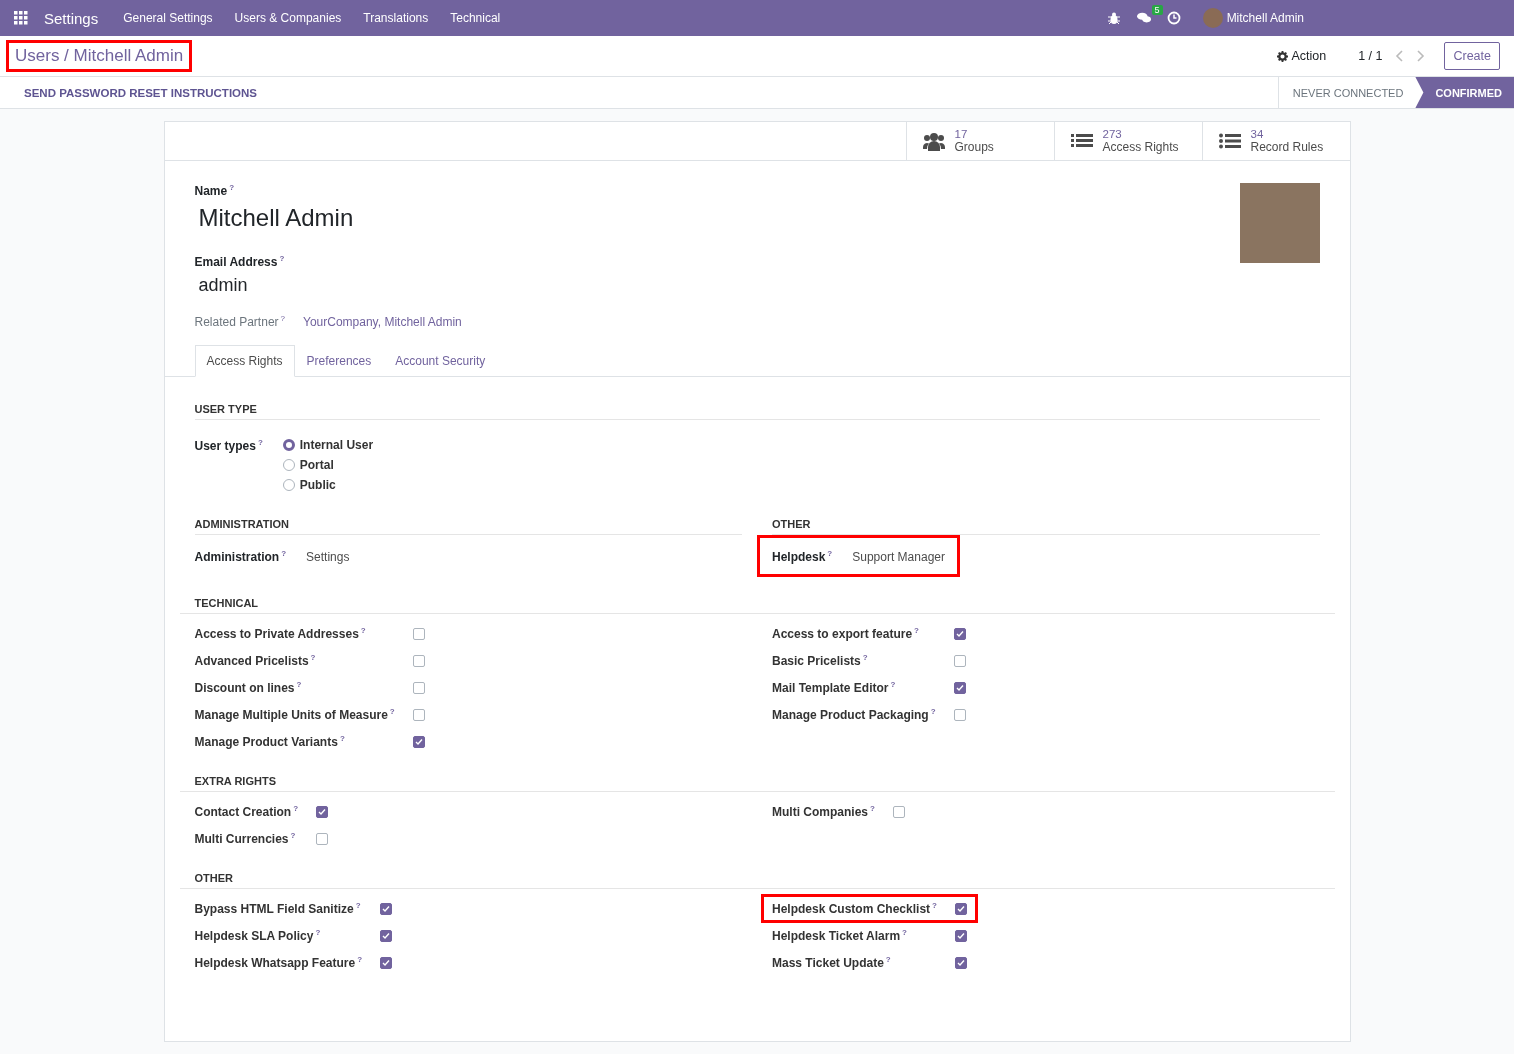  I want to click on field-label: Related Partner$^{?}$, so click(239, 321).